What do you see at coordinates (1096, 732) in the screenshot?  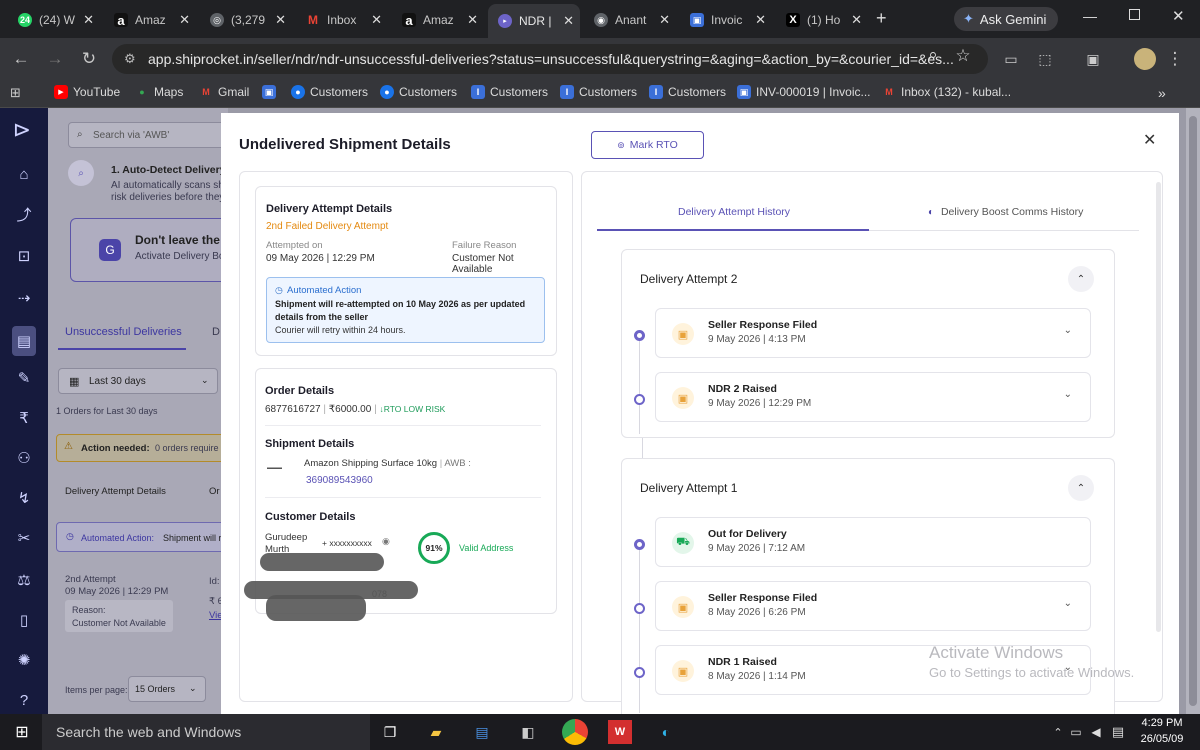 I see `volume-icon: ◀` at bounding box center [1096, 732].